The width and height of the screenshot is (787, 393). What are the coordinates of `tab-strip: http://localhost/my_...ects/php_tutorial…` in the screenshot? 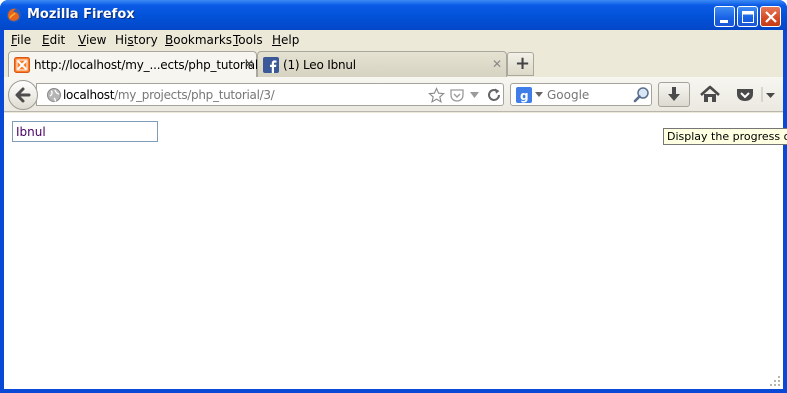 It's located at (393, 64).